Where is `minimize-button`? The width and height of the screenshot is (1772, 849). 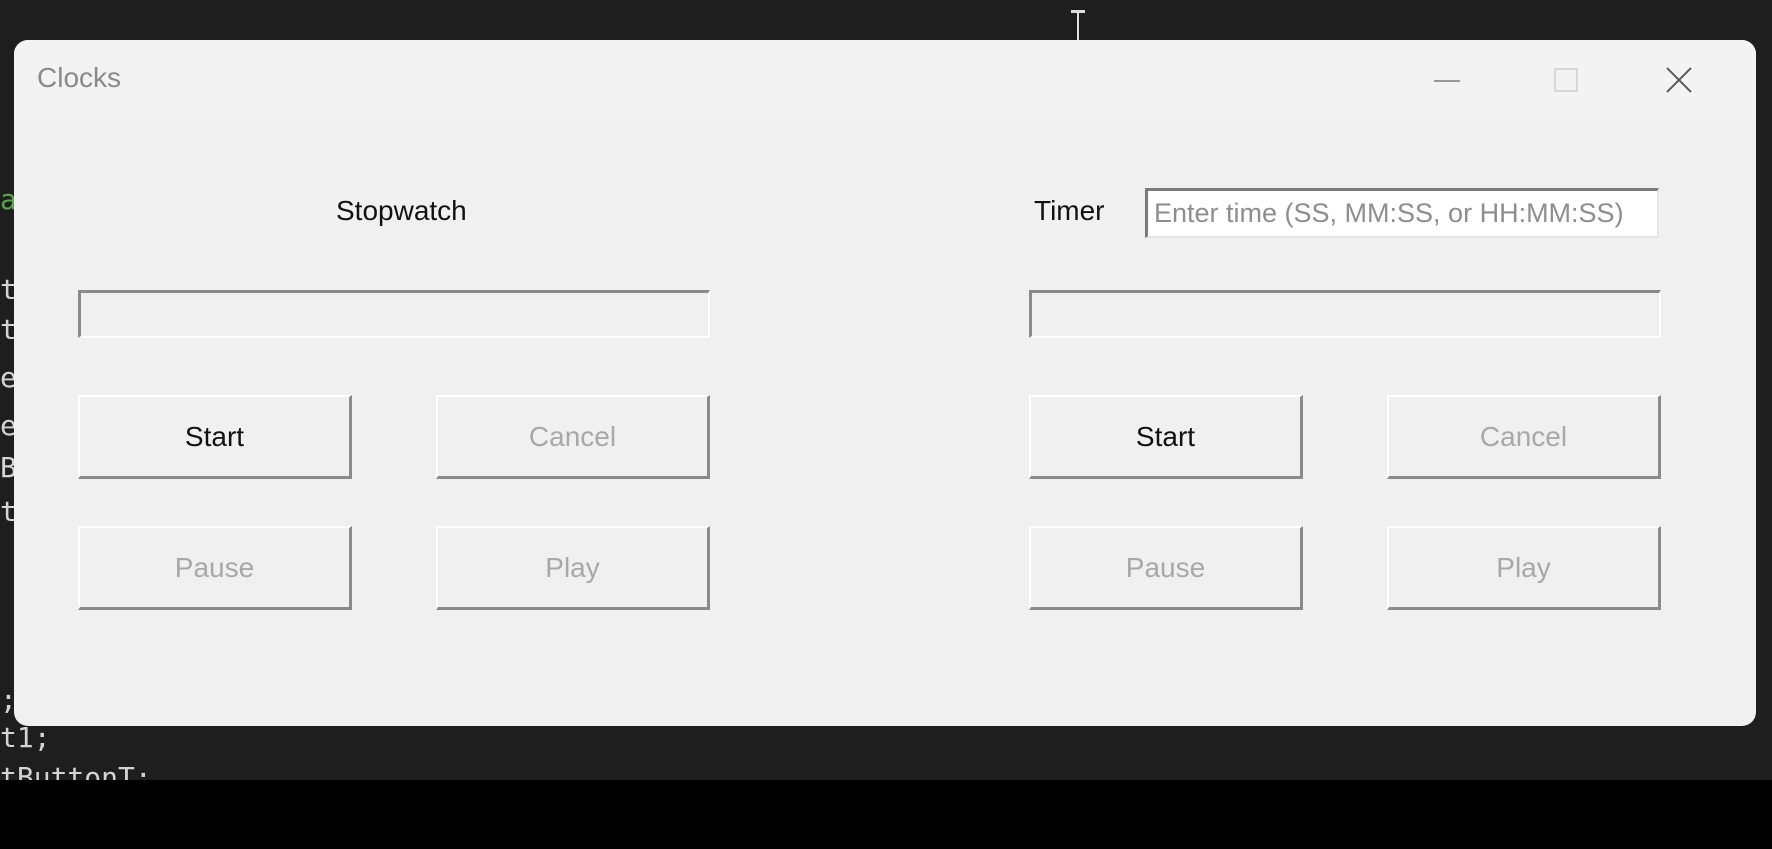 minimize-button is located at coordinates (1444, 80).